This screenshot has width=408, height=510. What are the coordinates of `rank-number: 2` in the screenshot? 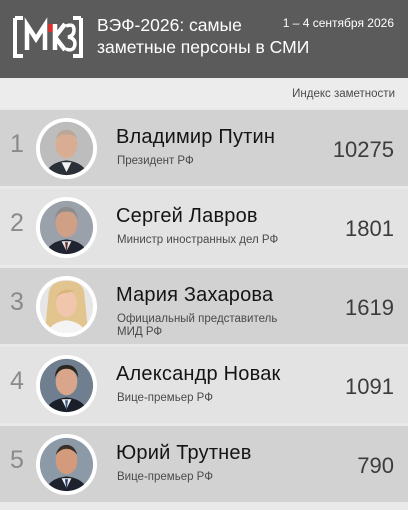 It's located at (17, 223).